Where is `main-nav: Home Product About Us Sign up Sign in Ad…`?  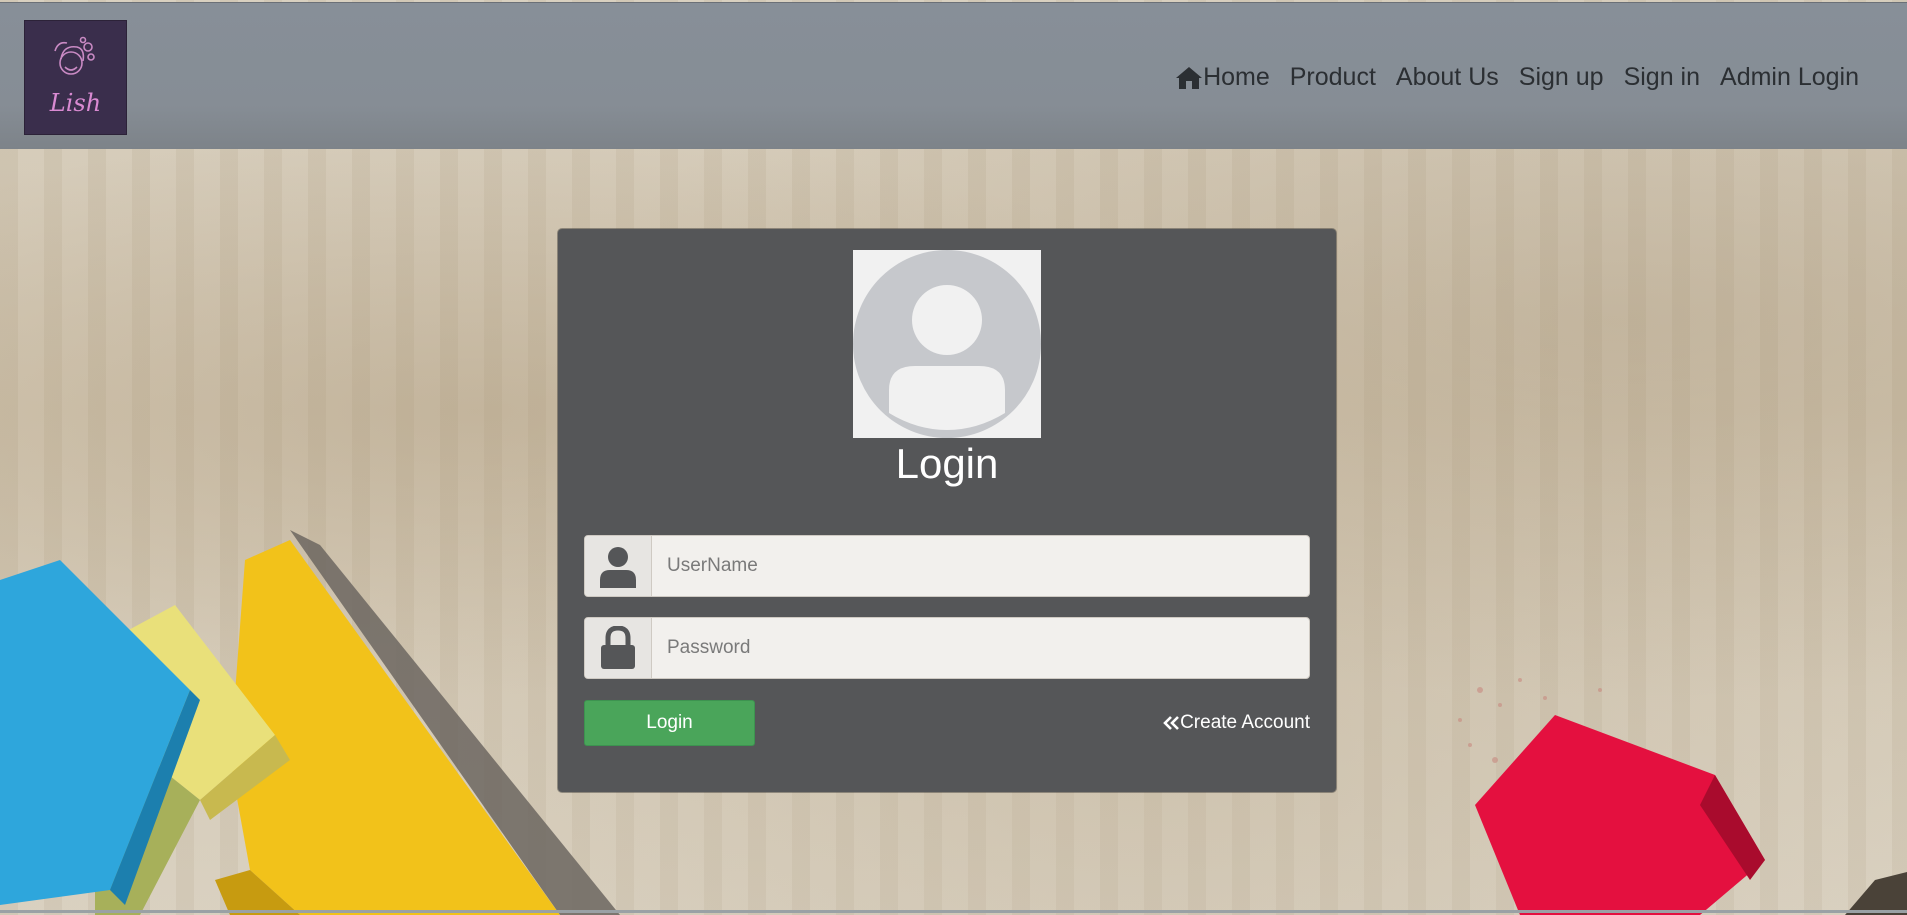
main-nav: Home Product About Us Sign up Sign in Ad… is located at coordinates (1517, 77).